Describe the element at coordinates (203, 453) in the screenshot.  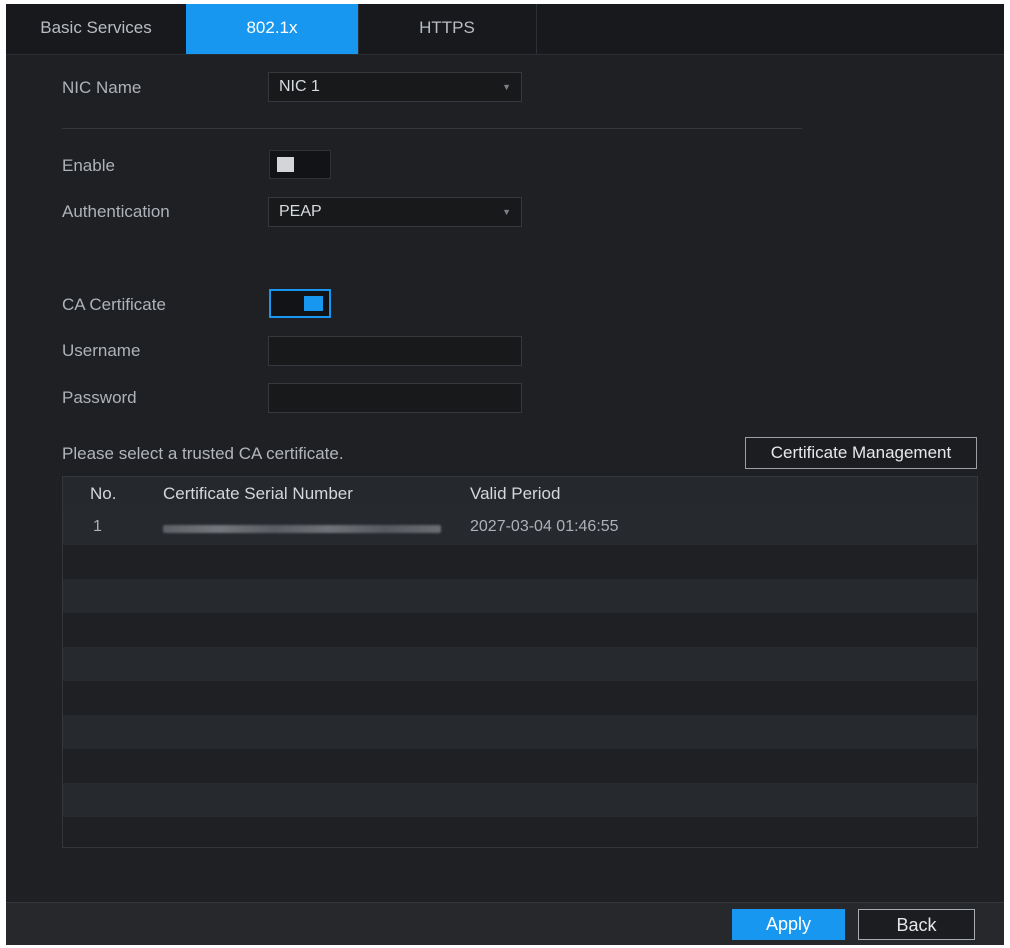
I see `ca-hint-text: Please select a trusted CA certificate.` at that location.